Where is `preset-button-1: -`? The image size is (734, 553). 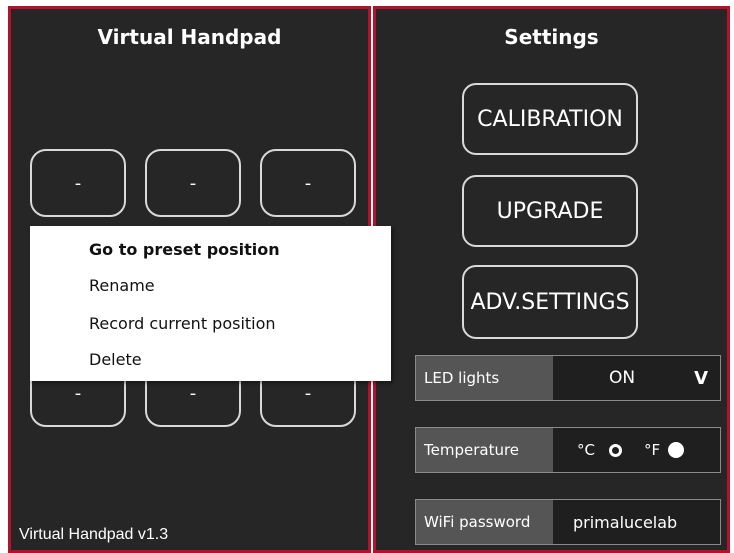 preset-button-1: - is located at coordinates (78, 183).